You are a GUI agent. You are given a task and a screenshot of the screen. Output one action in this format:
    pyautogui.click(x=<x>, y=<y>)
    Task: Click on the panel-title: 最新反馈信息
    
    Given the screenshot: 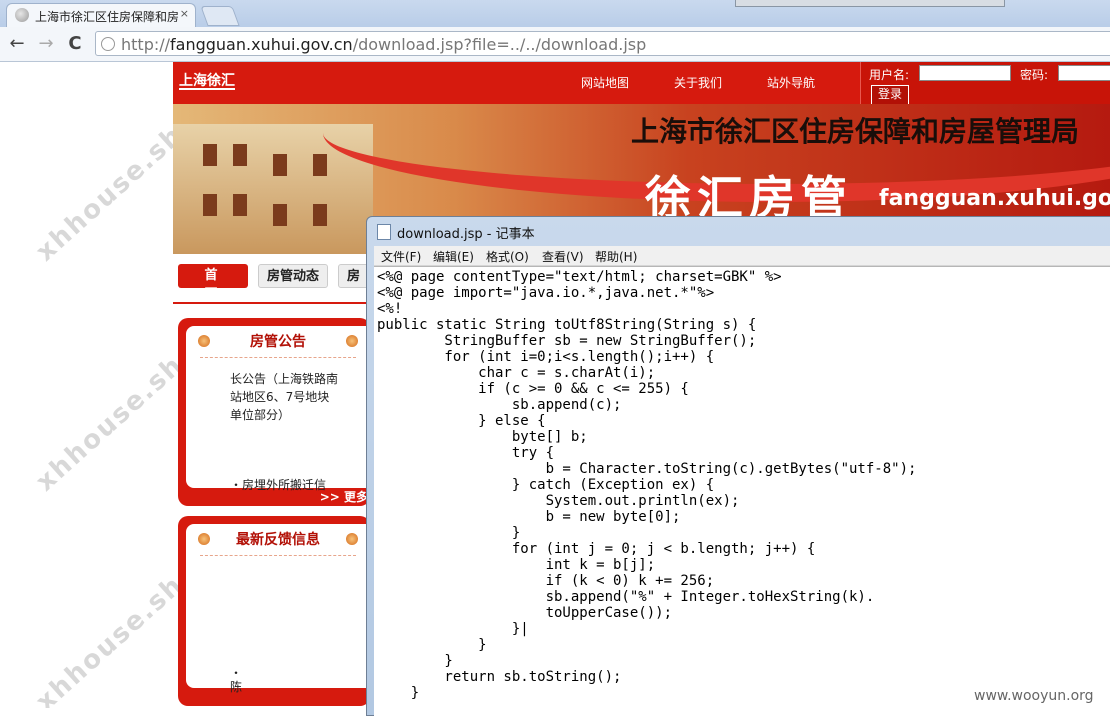 What is the action you would take?
    pyautogui.click(x=278, y=540)
    